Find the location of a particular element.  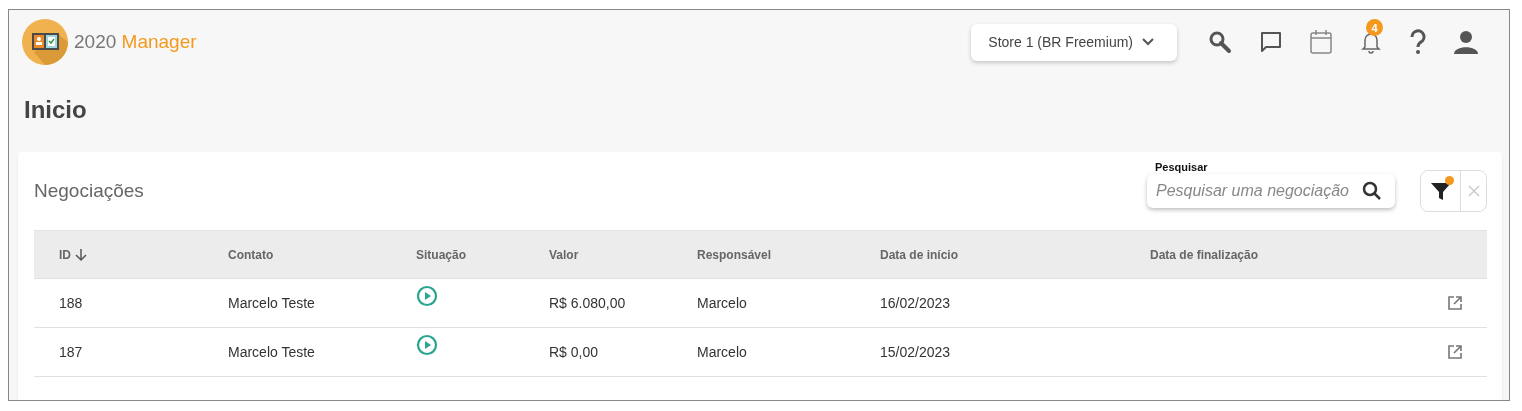

chat-icon is located at coordinates (1271, 42).